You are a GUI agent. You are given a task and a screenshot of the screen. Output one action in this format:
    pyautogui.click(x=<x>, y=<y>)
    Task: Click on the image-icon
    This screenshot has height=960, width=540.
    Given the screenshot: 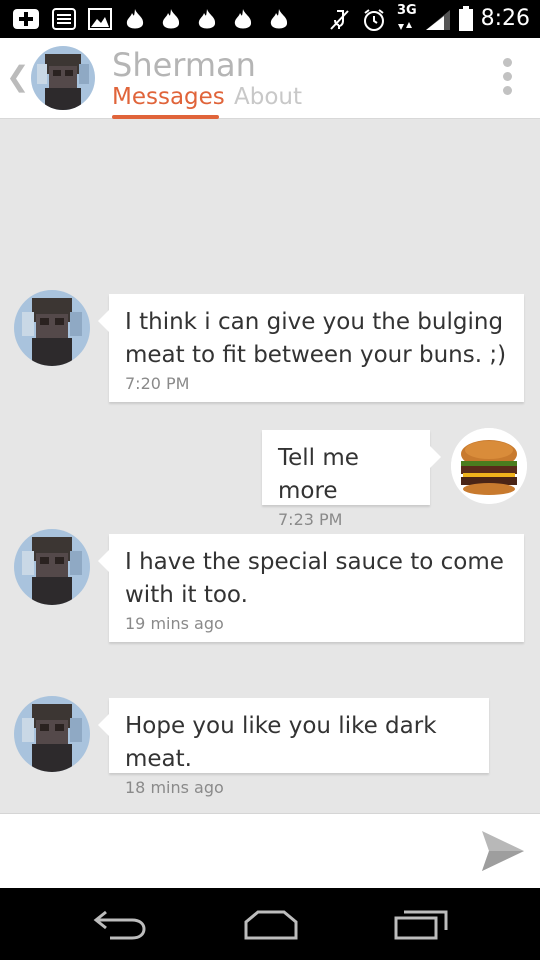 What is the action you would take?
    pyautogui.click(x=100, y=19)
    